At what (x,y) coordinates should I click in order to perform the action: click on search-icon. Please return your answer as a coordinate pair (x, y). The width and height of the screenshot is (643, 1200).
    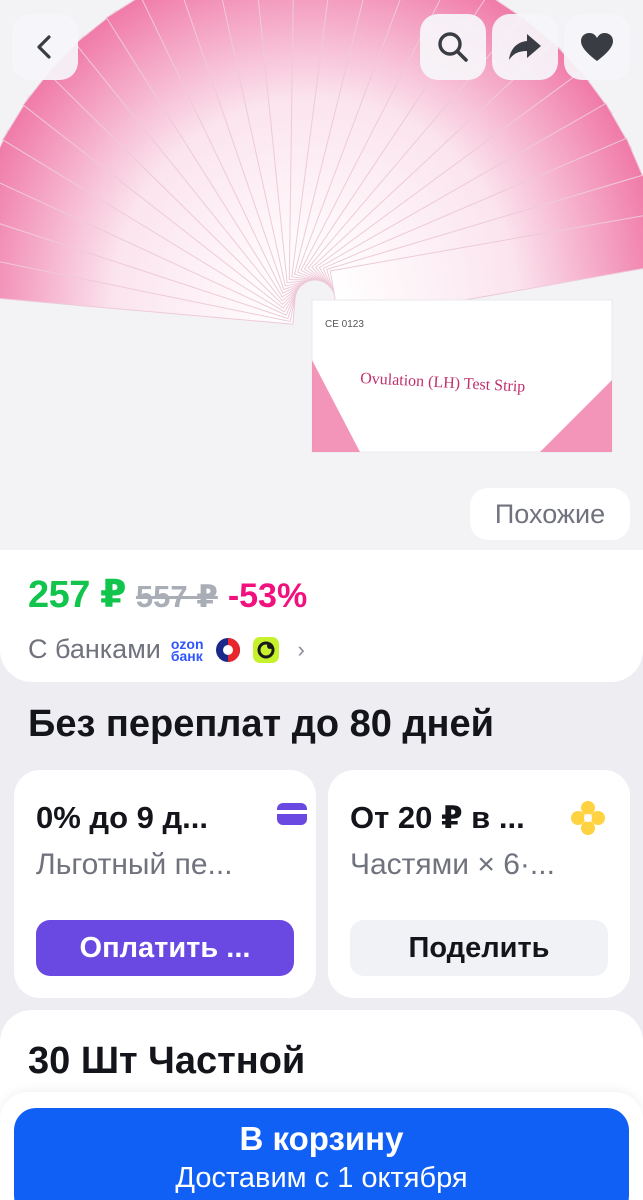
    Looking at the image, I should click on (453, 47).